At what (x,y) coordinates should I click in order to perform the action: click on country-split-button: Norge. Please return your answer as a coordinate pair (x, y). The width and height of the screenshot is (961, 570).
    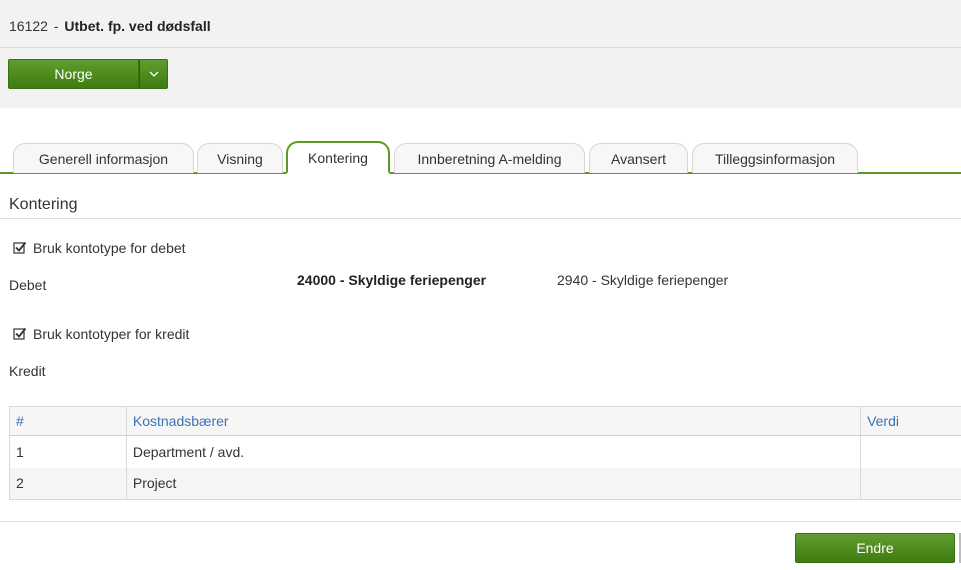
    Looking at the image, I should click on (88, 74).